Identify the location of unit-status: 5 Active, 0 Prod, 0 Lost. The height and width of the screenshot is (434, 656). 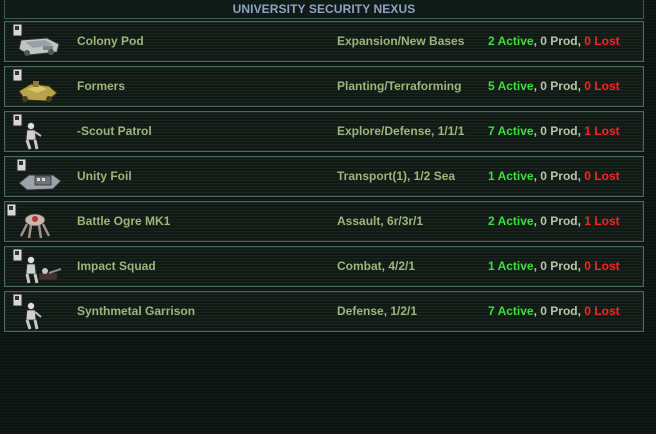
(554, 86).